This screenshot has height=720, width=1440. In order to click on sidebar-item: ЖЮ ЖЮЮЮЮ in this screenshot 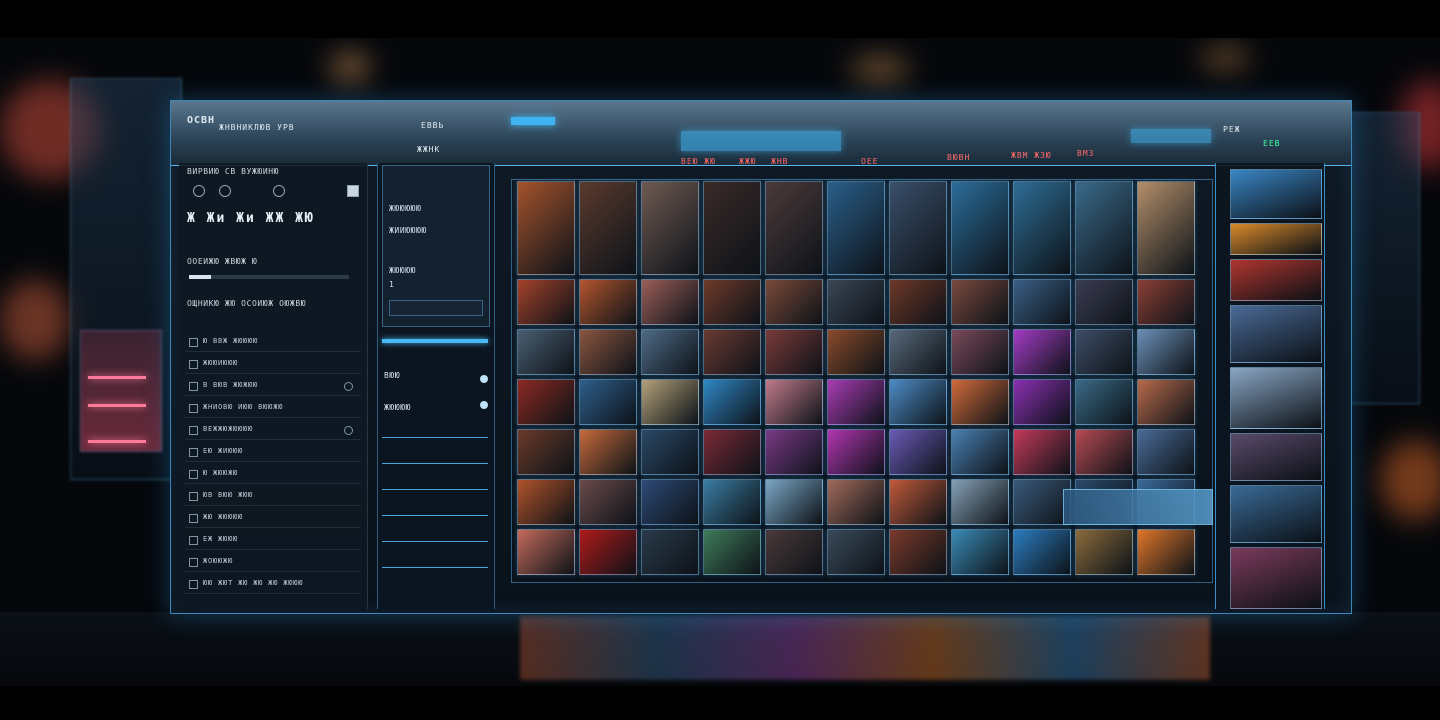, I will do `click(273, 518)`.